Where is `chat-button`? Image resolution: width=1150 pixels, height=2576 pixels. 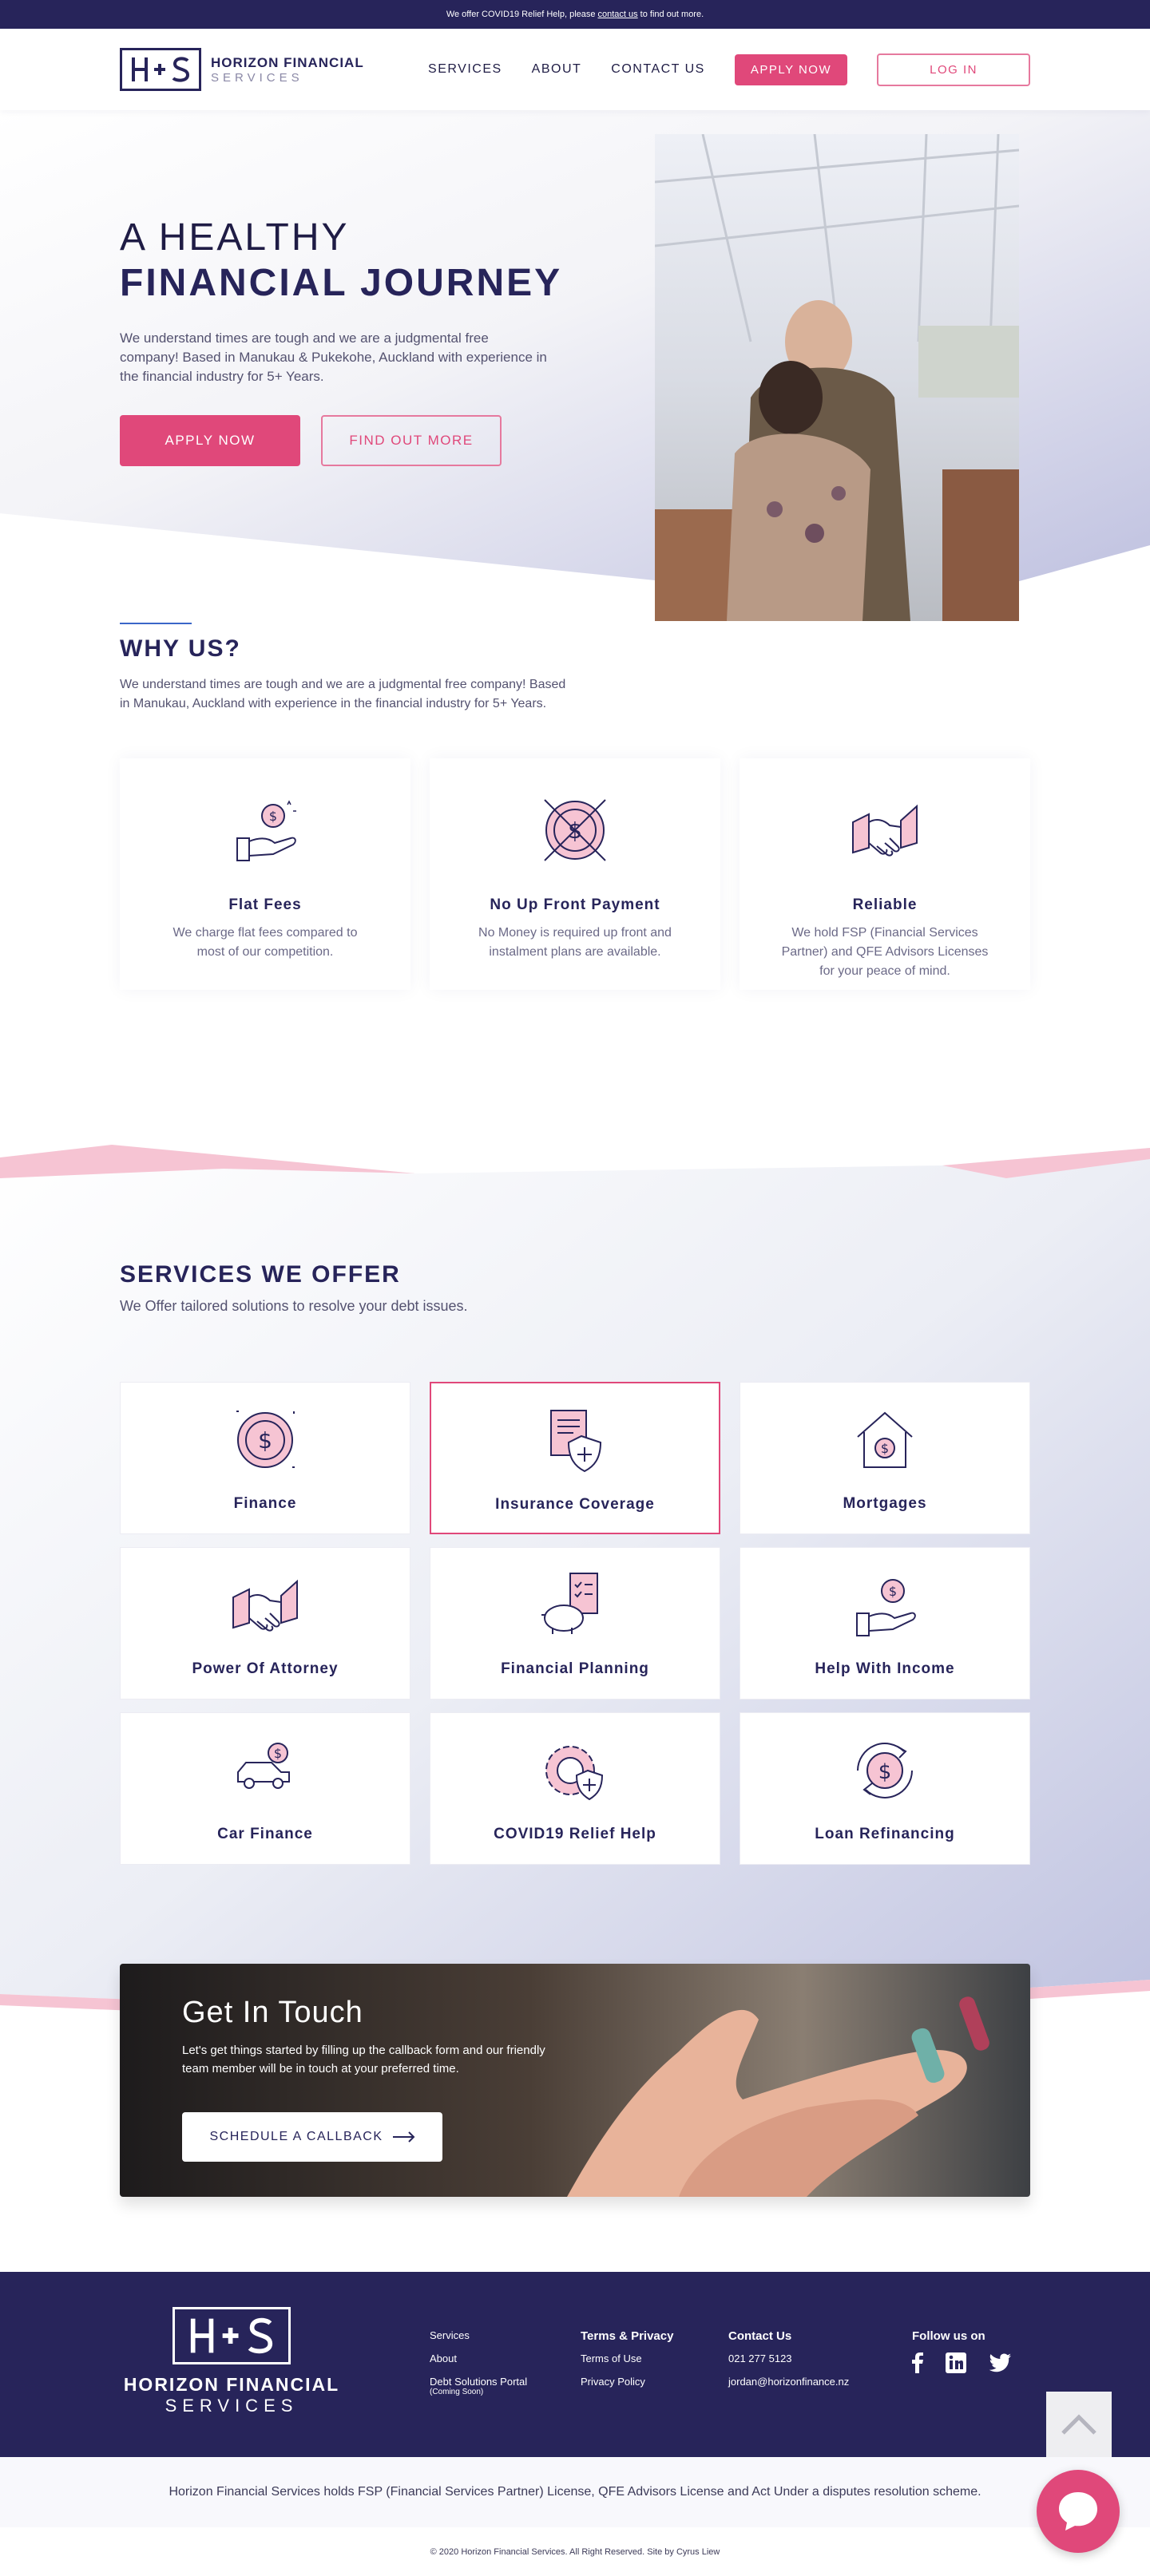 chat-button is located at coordinates (1079, 2512).